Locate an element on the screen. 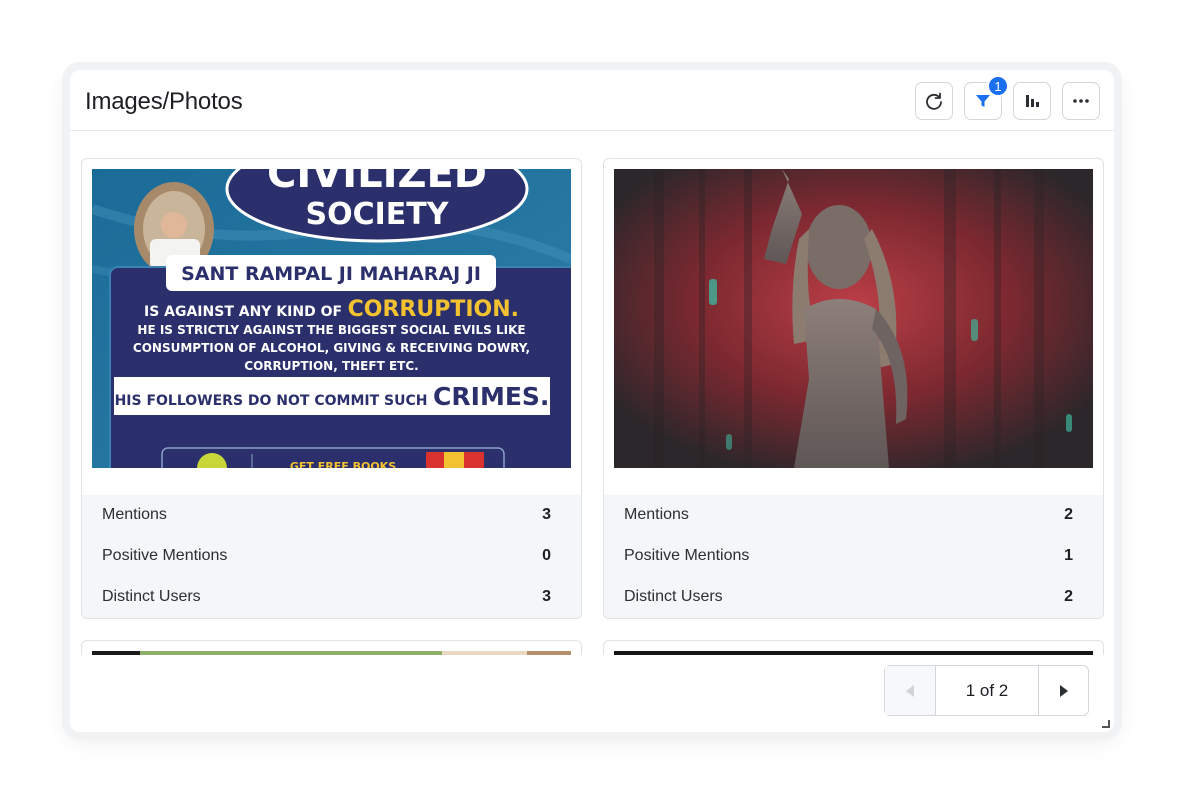 The height and width of the screenshot is (800, 1184). page-indicator: 1 of 2 is located at coordinates (987, 690).